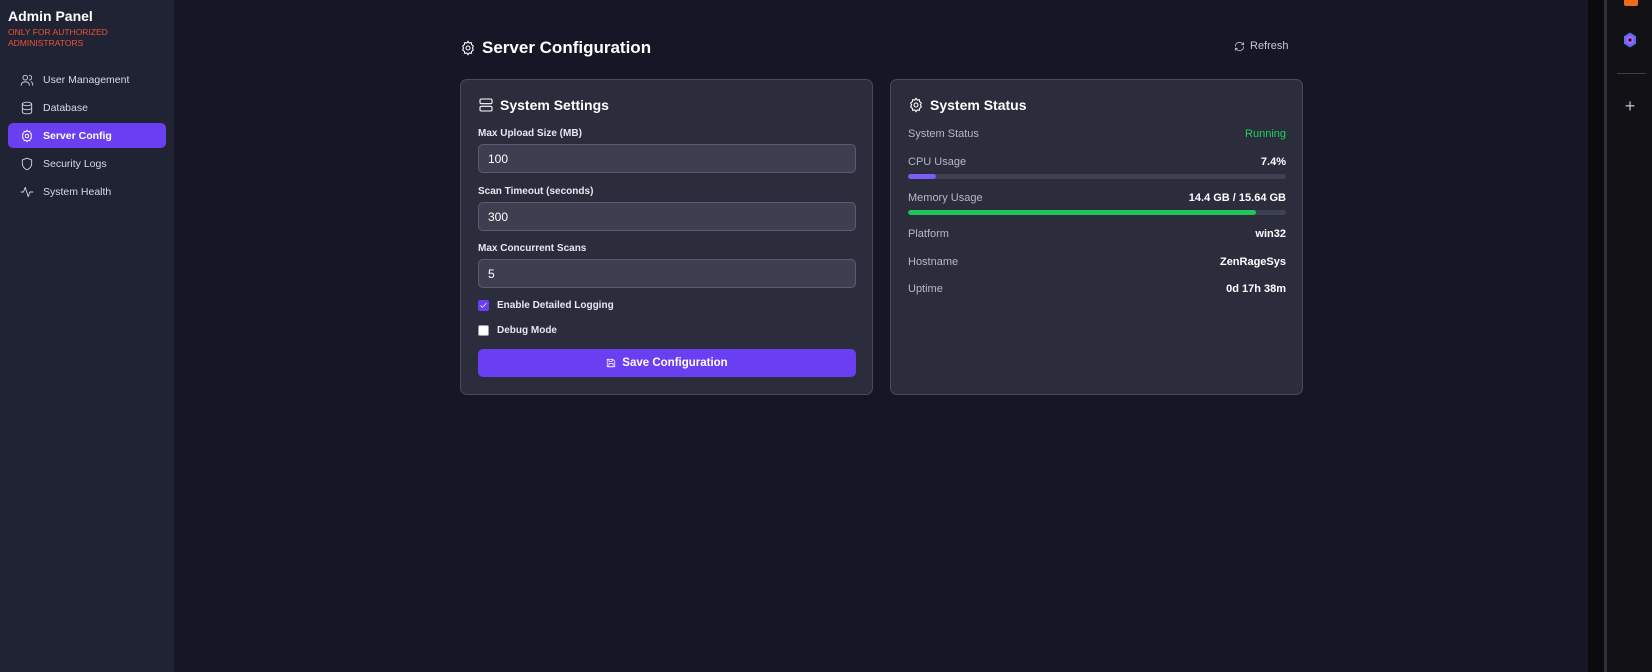 The height and width of the screenshot is (672, 1652). What do you see at coordinates (945, 198) in the screenshot?
I see `memory-usage-label: Memory Usage` at bounding box center [945, 198].